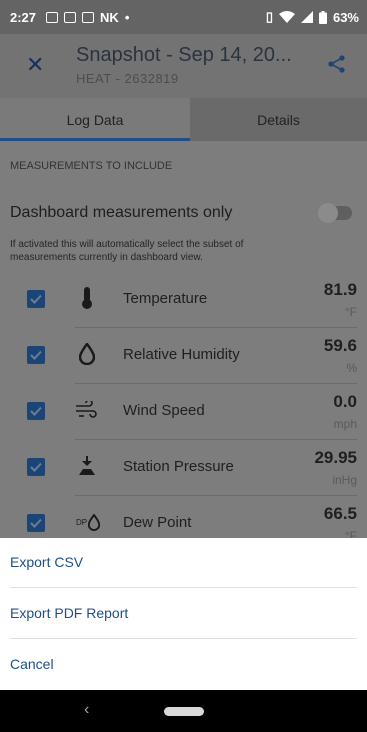 The width and height of the screenshot is (367, 732). Describe the element at coordinates (127, 78) in the screenshot. I see `page-subtitle: HEAT - 2632819` at that location.